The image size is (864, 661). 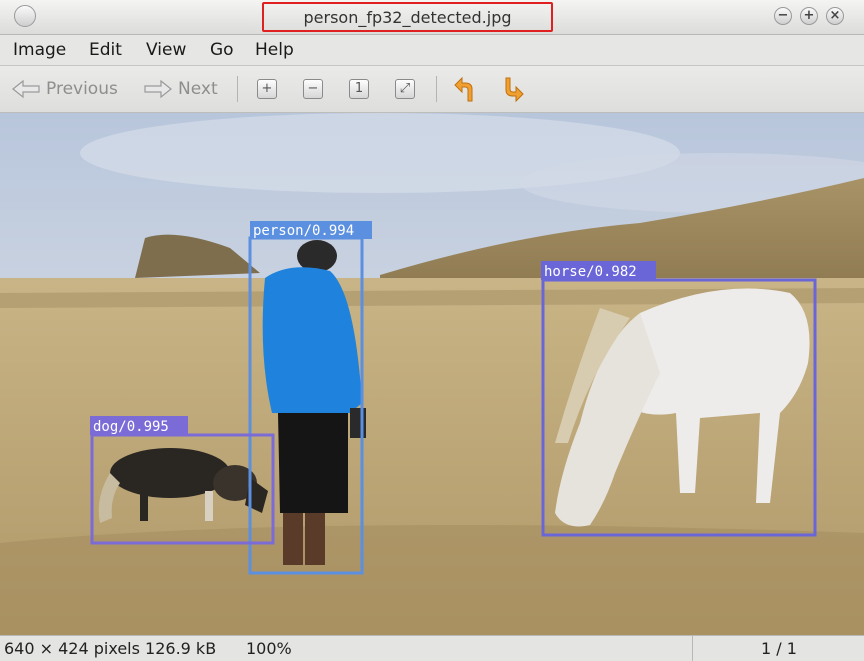 What do you see at coordinates (131, 427) in the screenshot?
I see `dog-label: dog/0.995` at bounding box center [131, 427].